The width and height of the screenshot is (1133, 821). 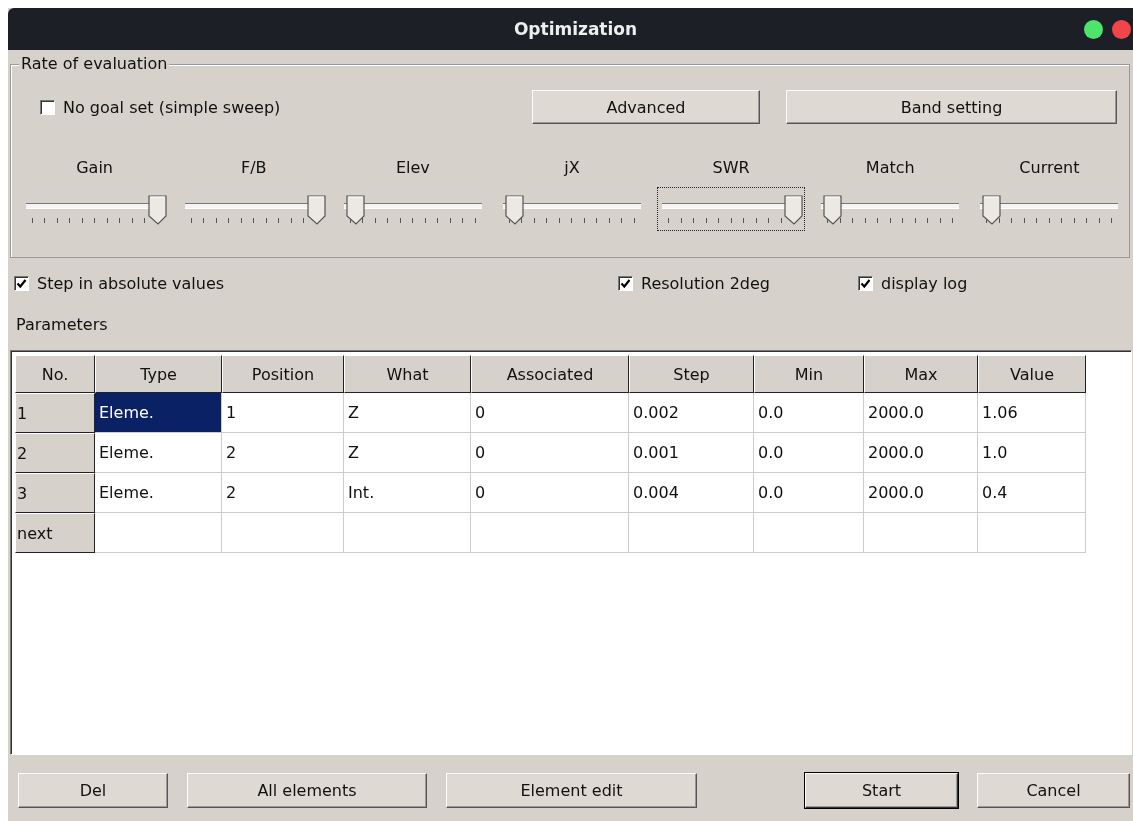 What do you see at coordinates (575, 29) in the screenshot?
I see `window-title: Optimization` at bounding box center [575, 29].